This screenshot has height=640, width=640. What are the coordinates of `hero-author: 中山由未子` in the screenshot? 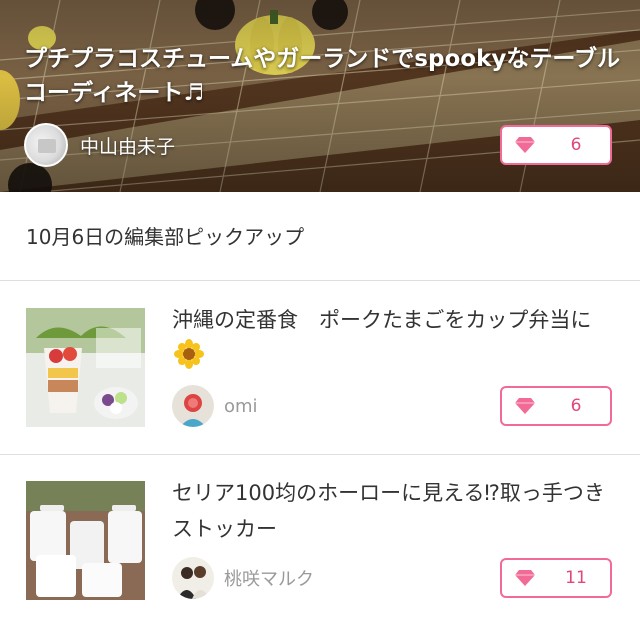 It's located at (99, 145).